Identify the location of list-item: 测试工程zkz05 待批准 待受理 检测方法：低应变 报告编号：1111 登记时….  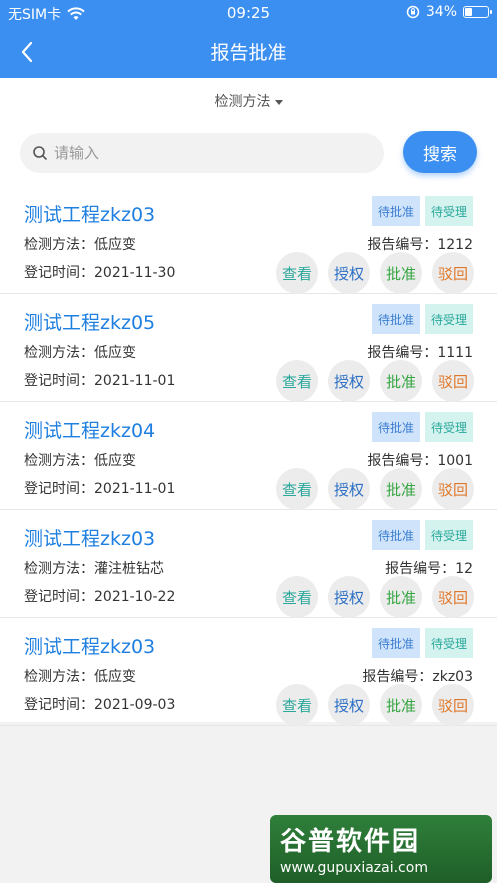
(248, 348).